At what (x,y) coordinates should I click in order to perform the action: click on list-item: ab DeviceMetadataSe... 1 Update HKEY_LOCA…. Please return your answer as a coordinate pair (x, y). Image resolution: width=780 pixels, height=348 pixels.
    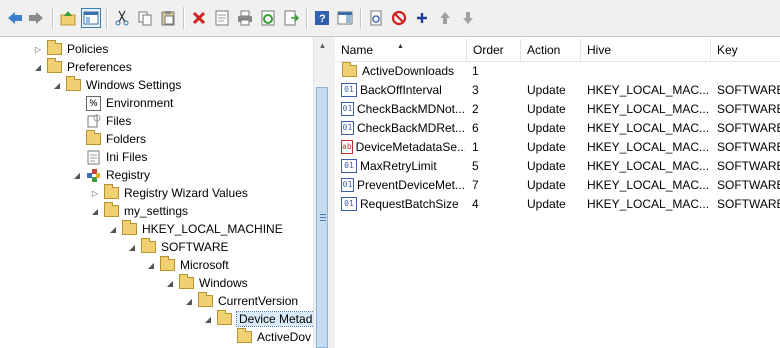
    Looking at the image, I should click on (557, 146).